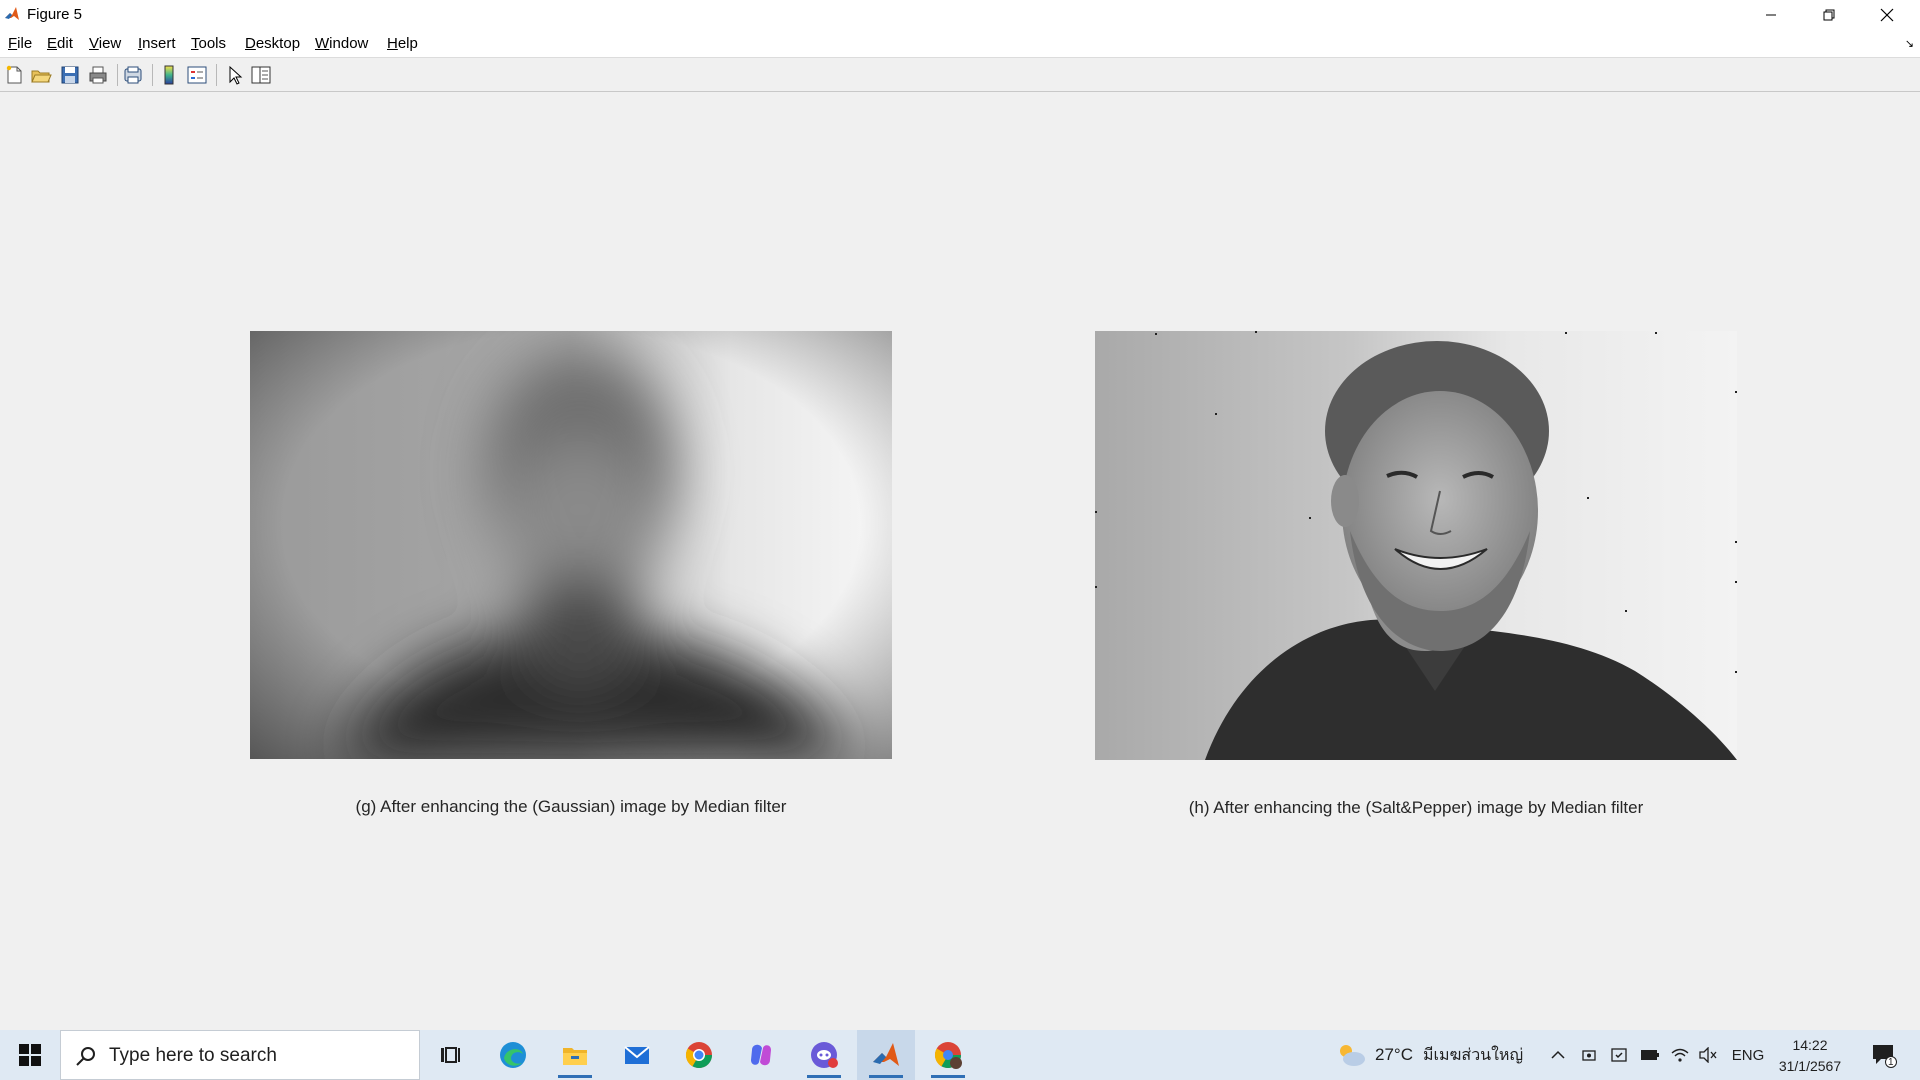 This screenshot has width=1920, height=1080. I want to click on menu-desktop: Desktop, so click(272, 43).